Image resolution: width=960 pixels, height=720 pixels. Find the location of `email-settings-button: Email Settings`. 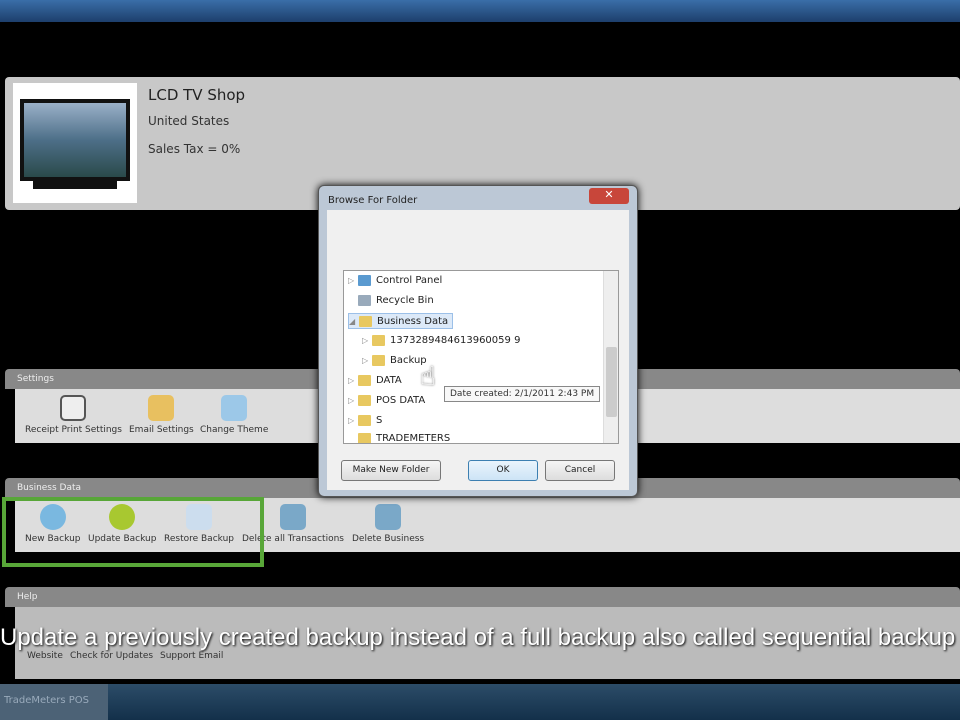

email-settings-button: Email Settings is located at coordinates (161, 415).